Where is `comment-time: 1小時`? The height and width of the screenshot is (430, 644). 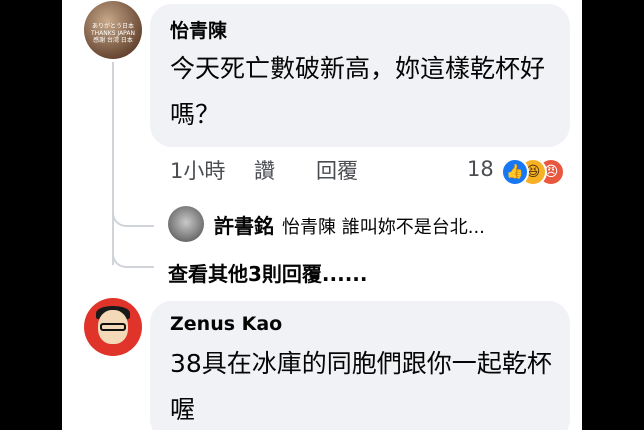 comment-time: 1小時 is located at coordinates (197, 170).